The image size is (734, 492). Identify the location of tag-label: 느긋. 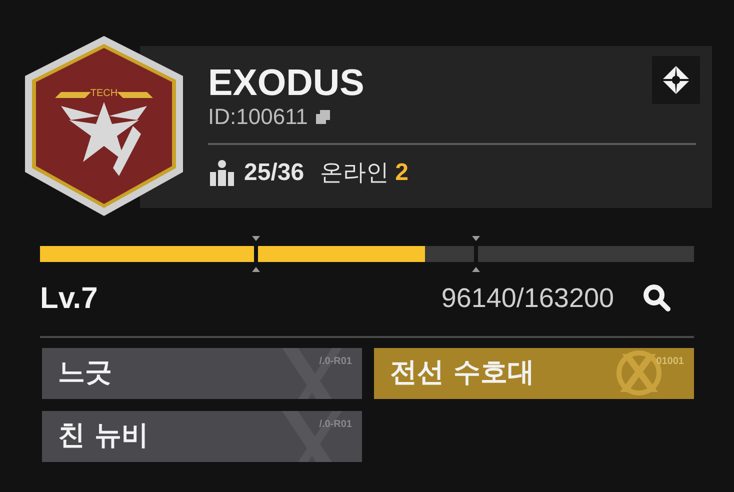
(85, 373).